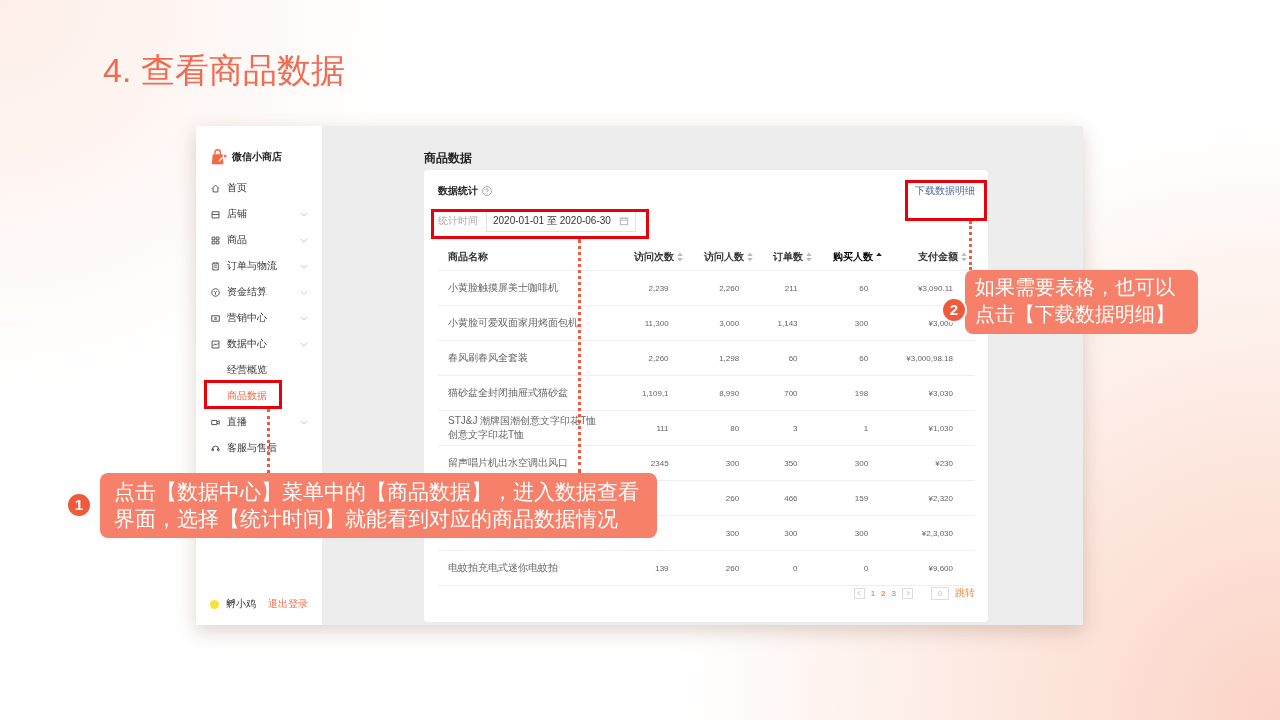 The width and height of the screenshot is (1280, 720). Describe the element at coordinates (656, 323) in the screenshot. I see `table-cell: 11,300` at that location.